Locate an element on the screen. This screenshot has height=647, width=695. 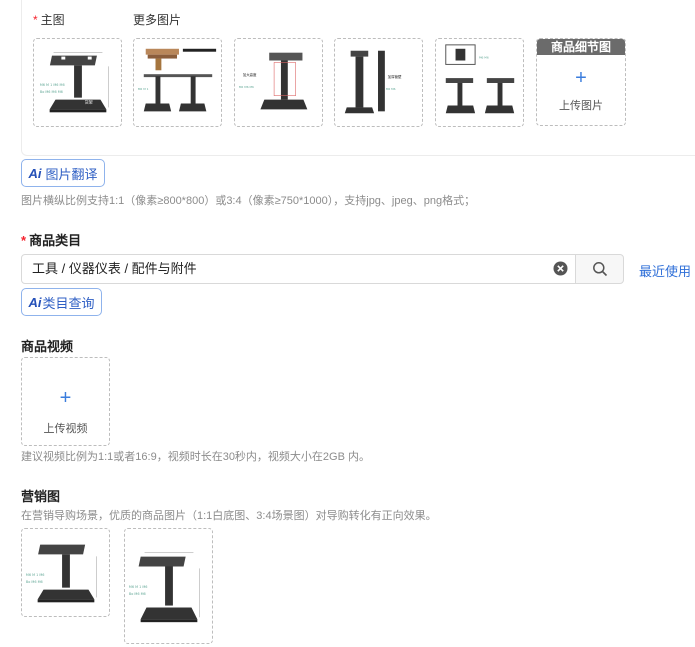
svg-text: M6 M6 M6 is located at coordinates (246, 87).